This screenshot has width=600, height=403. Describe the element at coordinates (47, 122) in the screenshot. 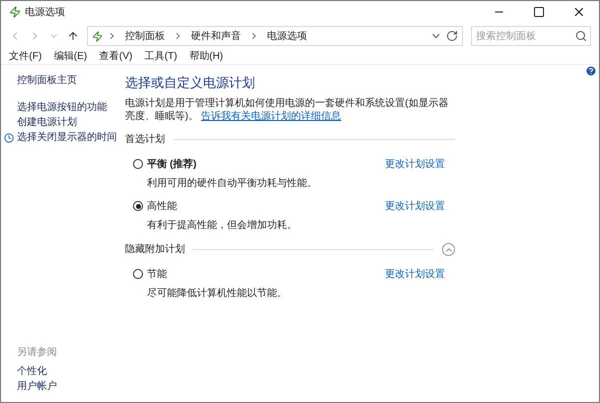

I see `sidebar-link: 创建电源计划` at that location.